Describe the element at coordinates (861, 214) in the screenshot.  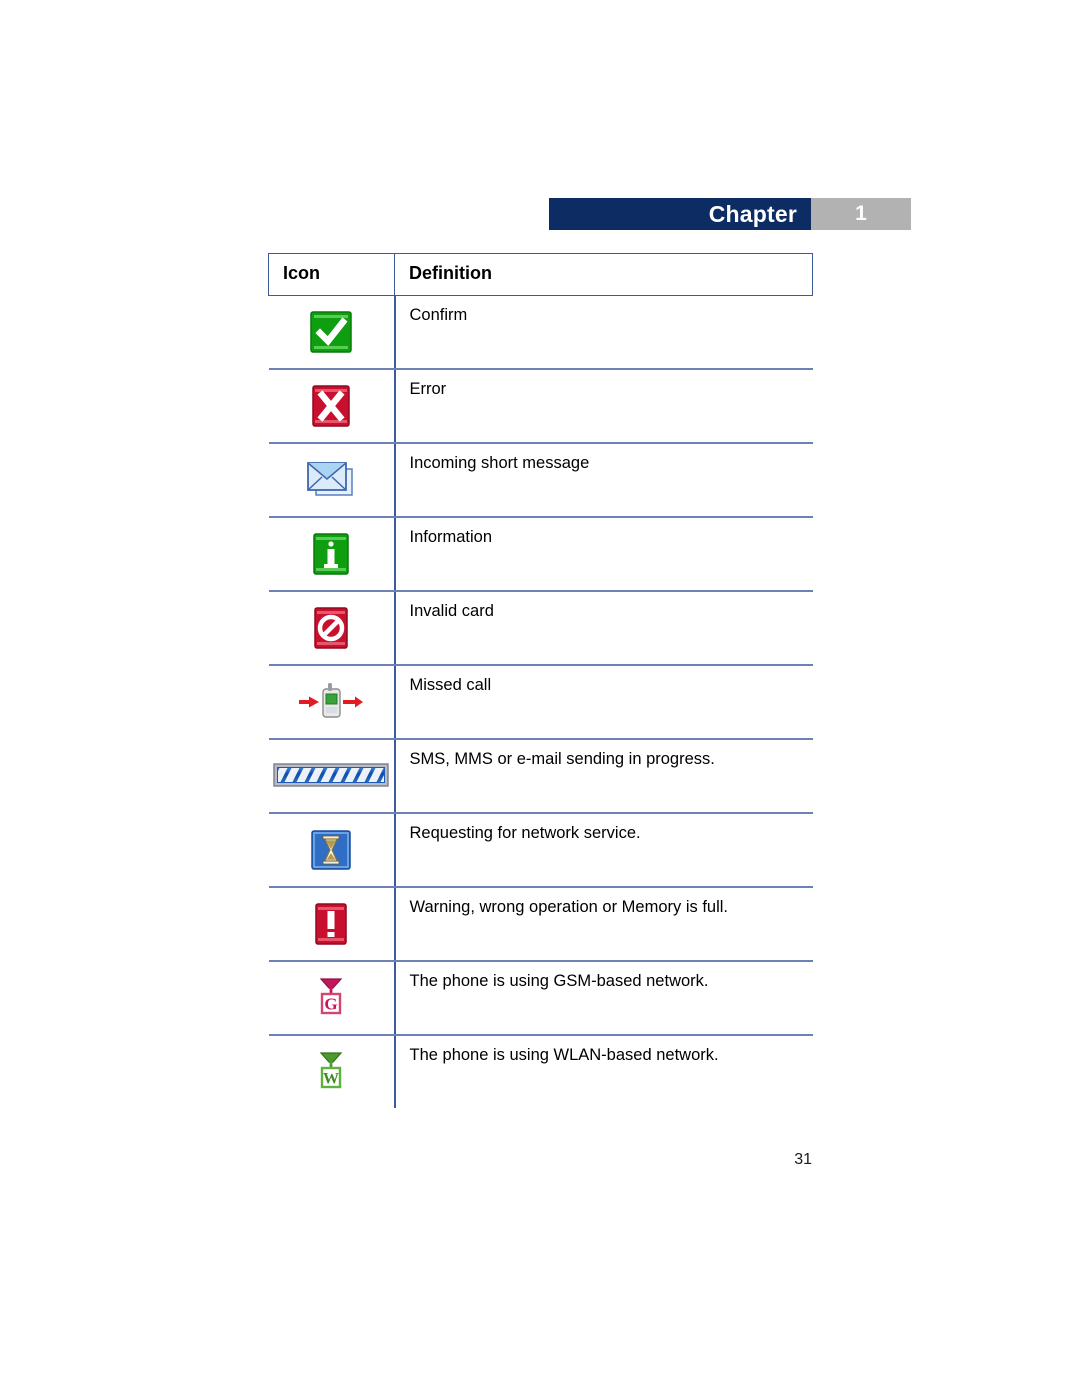
I see `chapter-number: 1` at that location.